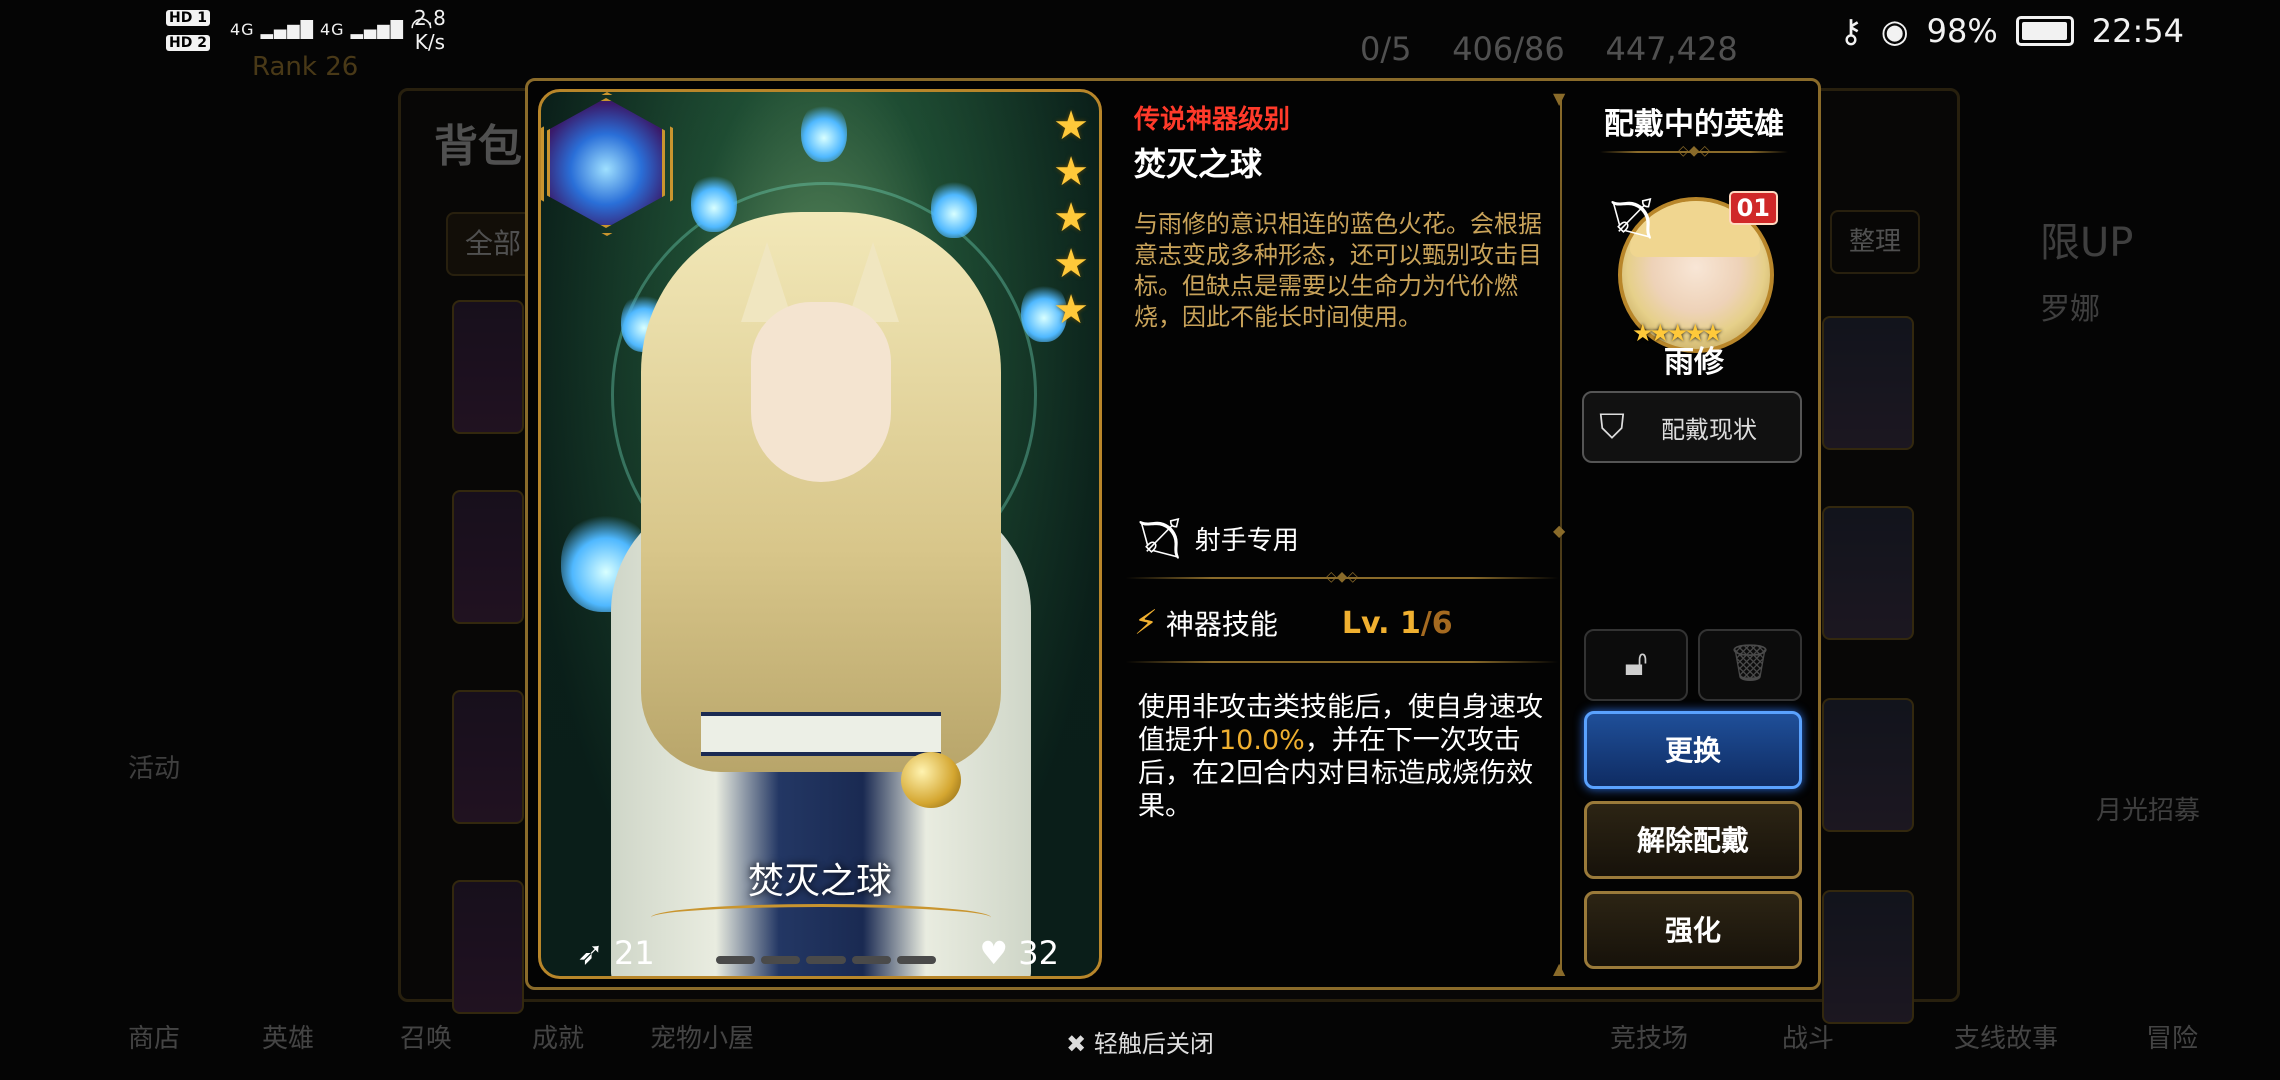 This screenshot has width=2280, height=1080. I want to click on delete-button: 🗑︎, so click(1750, 665).